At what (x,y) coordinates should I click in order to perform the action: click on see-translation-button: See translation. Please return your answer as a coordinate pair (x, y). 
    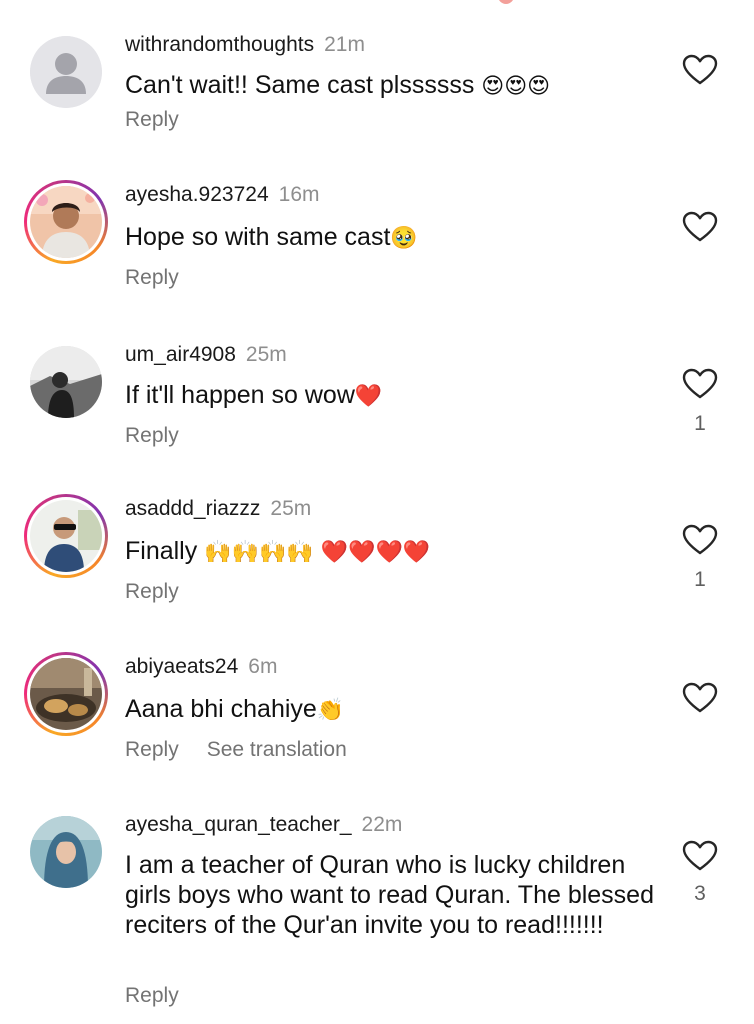
    Looking at the image, I should click on (277, 749).